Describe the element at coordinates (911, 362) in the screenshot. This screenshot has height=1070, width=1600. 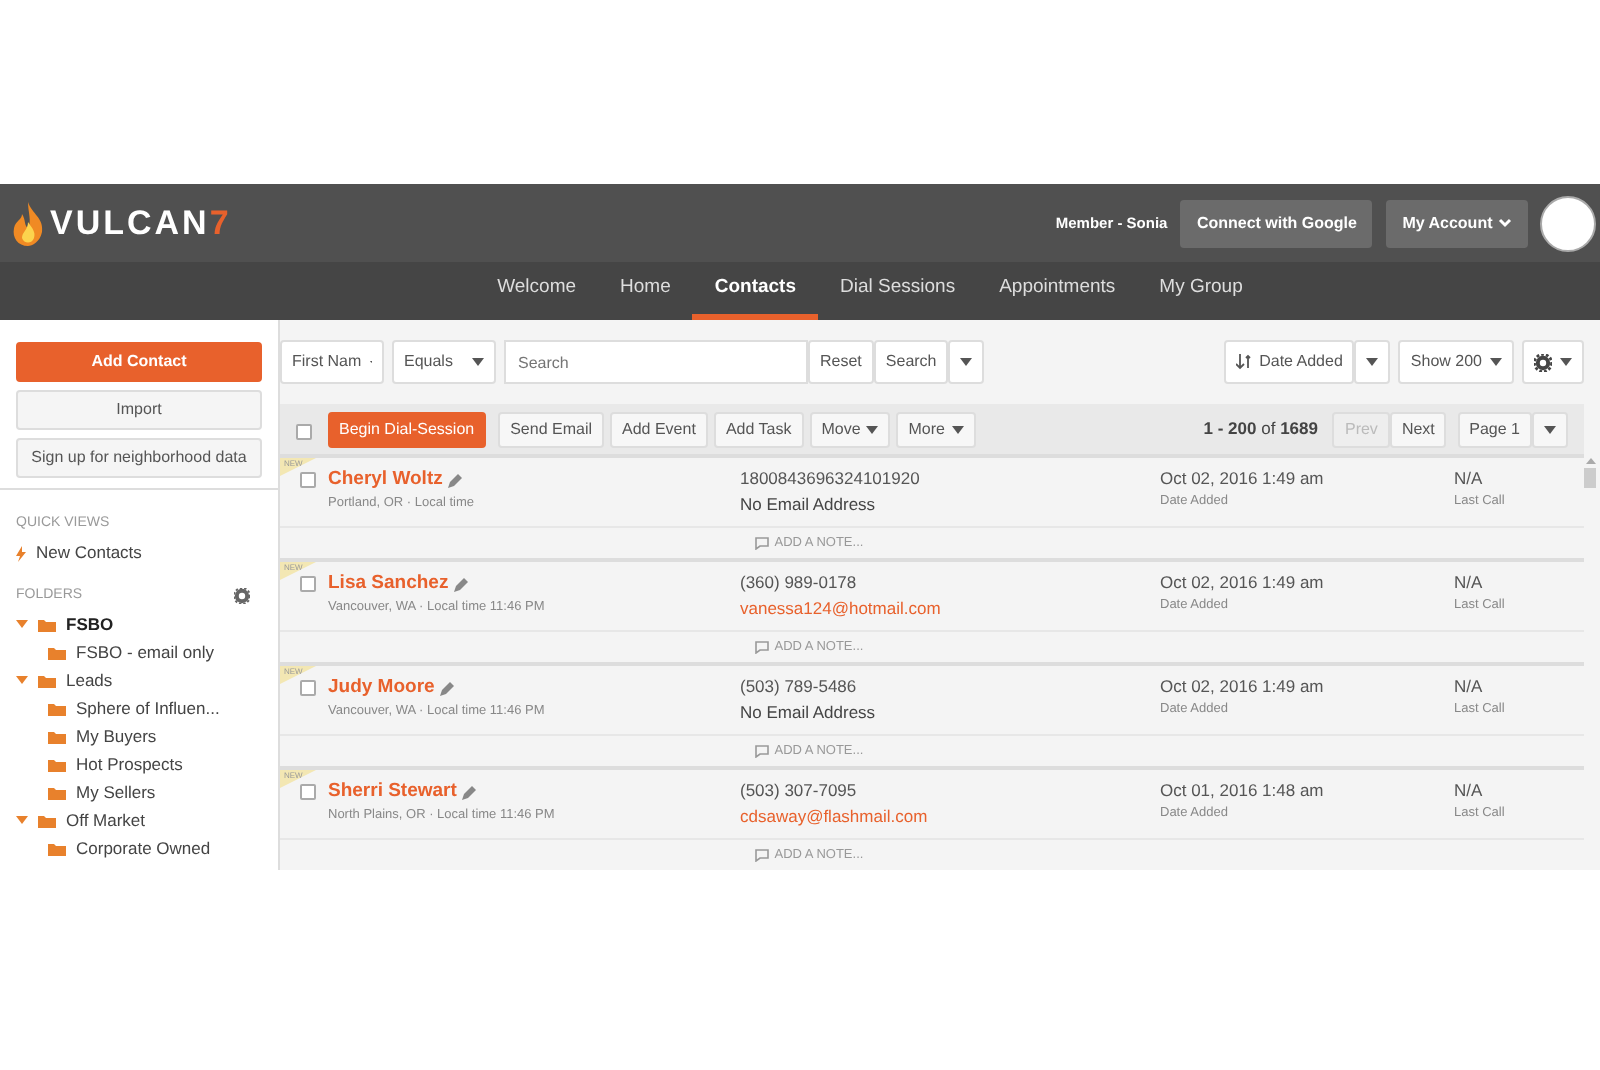
I see `search-button: Search` at that location.